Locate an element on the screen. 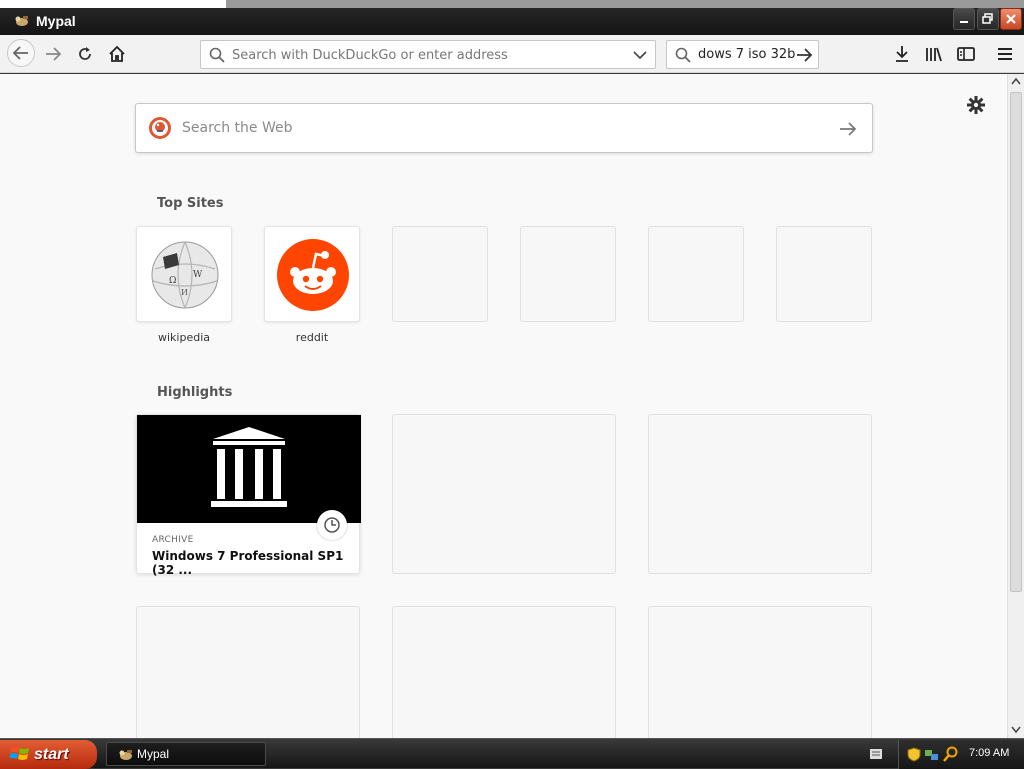 The width and height of the screenshot is (1024, 769). menu-button is located at coordinates (1005, 54).